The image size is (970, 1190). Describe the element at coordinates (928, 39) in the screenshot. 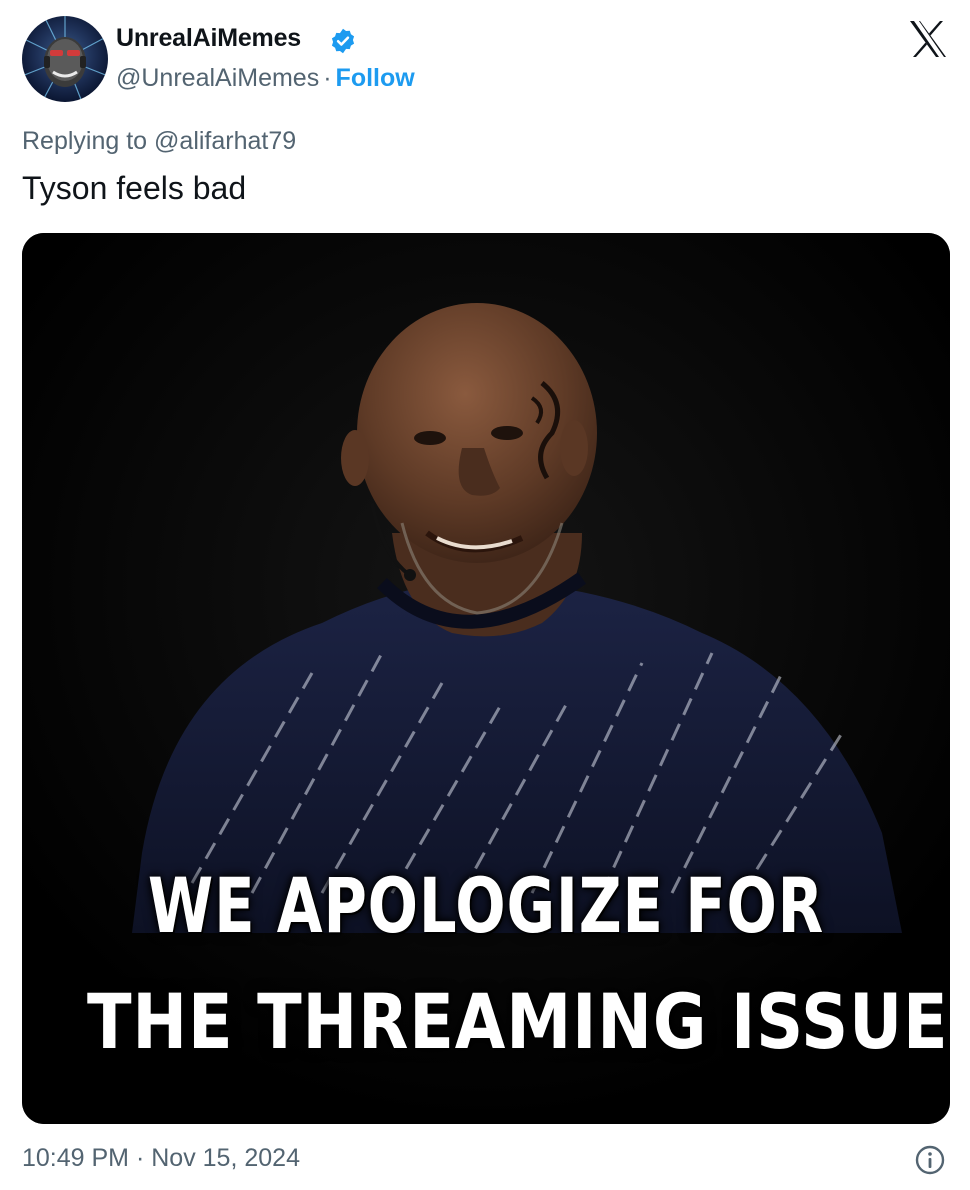

I see `x-logo-icon` at that location.